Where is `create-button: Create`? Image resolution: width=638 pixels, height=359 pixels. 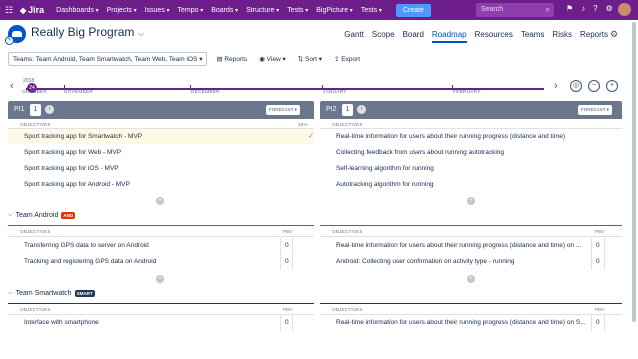 create-button: Create is located at coordinates (413, 10).